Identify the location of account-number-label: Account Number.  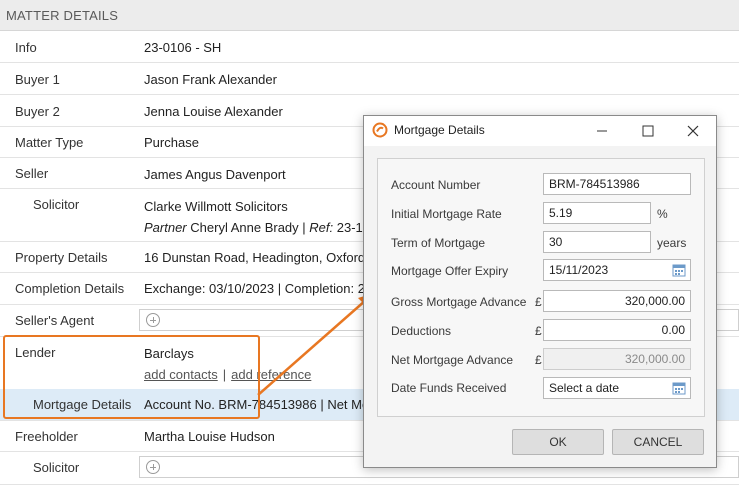
(436, 185).